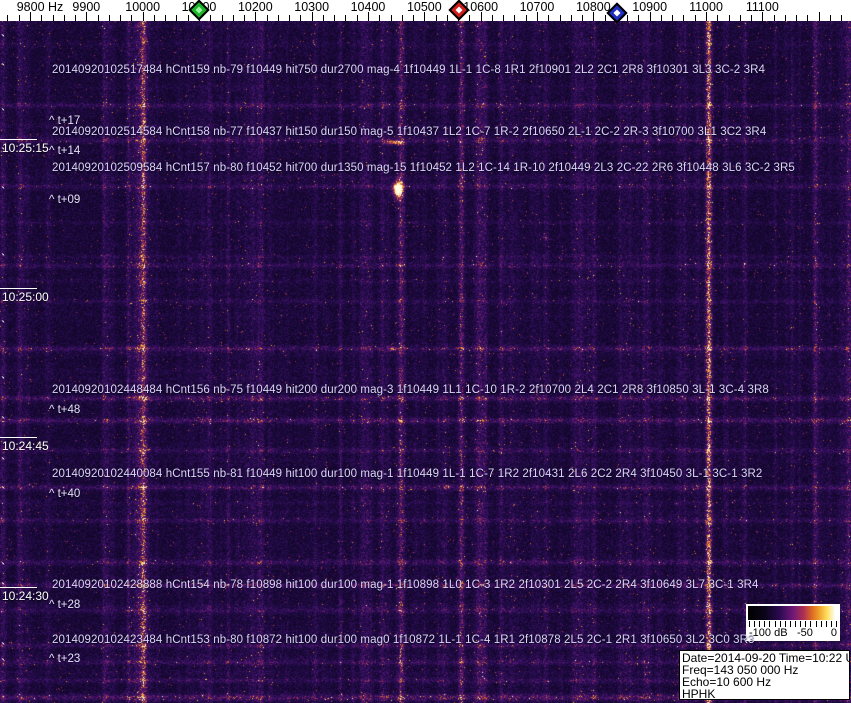 The image size is (851, 703). I want to click on green-marker-inner, so click(199, 10).